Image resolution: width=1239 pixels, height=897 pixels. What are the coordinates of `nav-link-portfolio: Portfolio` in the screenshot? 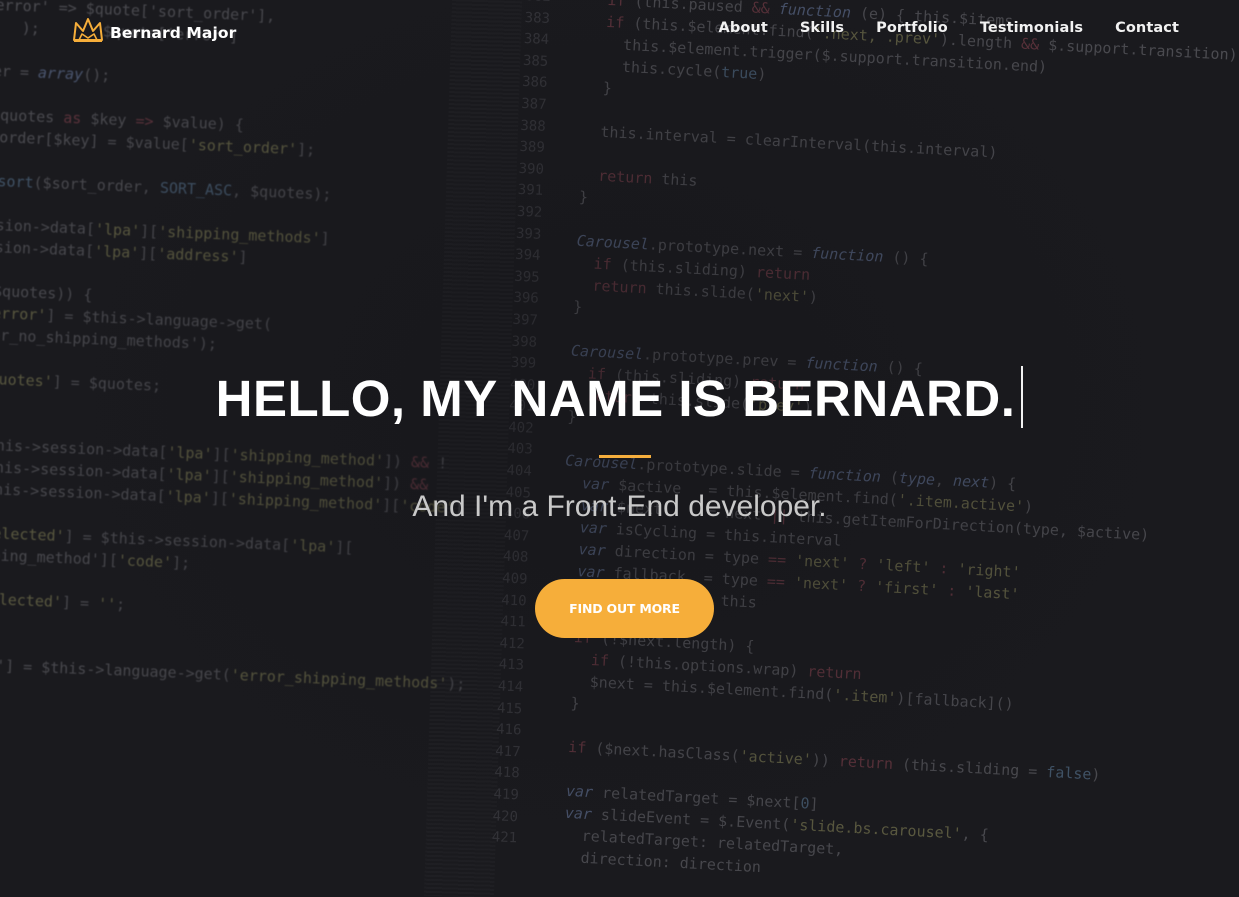 It's located at (912, 28).